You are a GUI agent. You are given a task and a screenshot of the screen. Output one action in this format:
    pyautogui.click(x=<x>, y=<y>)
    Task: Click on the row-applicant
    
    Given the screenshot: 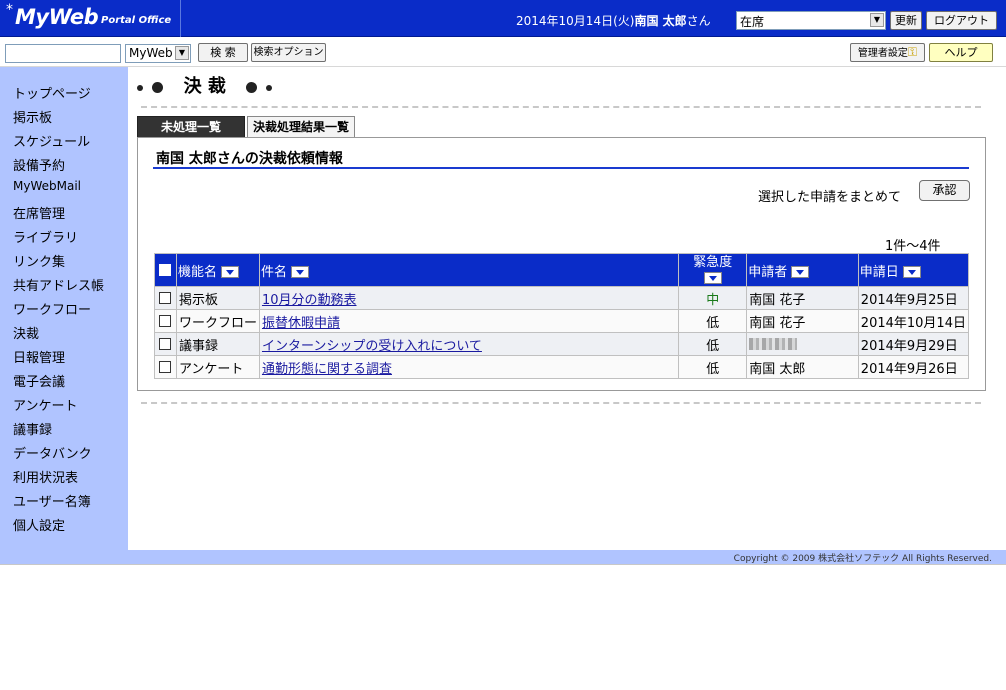 What is the action you would take?
    pyautogui.click(x=802, y=344)
    